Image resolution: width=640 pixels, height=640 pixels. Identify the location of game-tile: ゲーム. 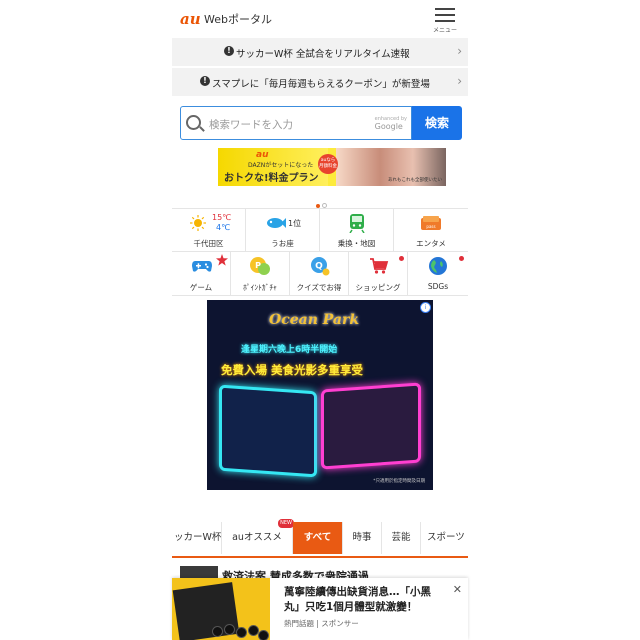
(201, 273).